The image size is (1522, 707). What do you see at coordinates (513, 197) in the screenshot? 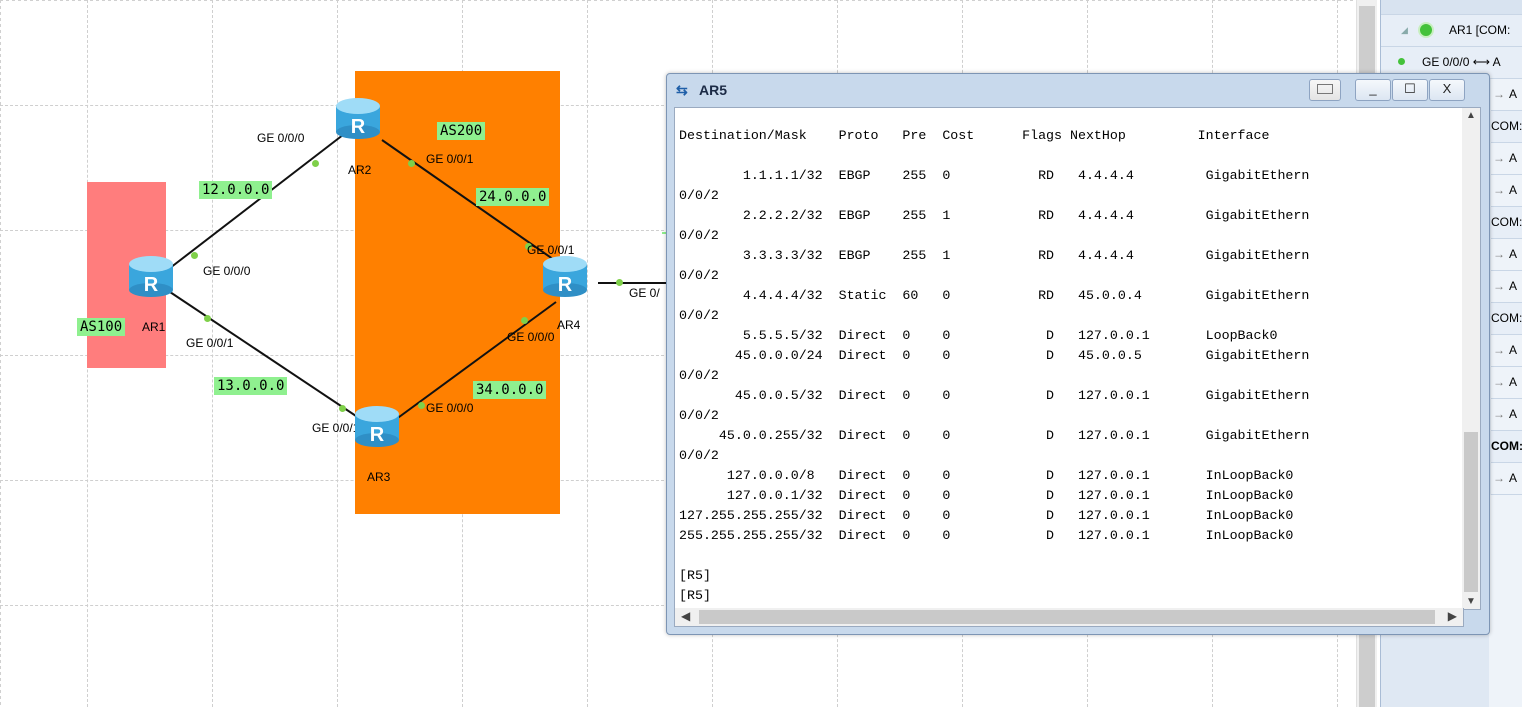
I see `network-label: 24.0.0.0` at bounding box center [513, 197].